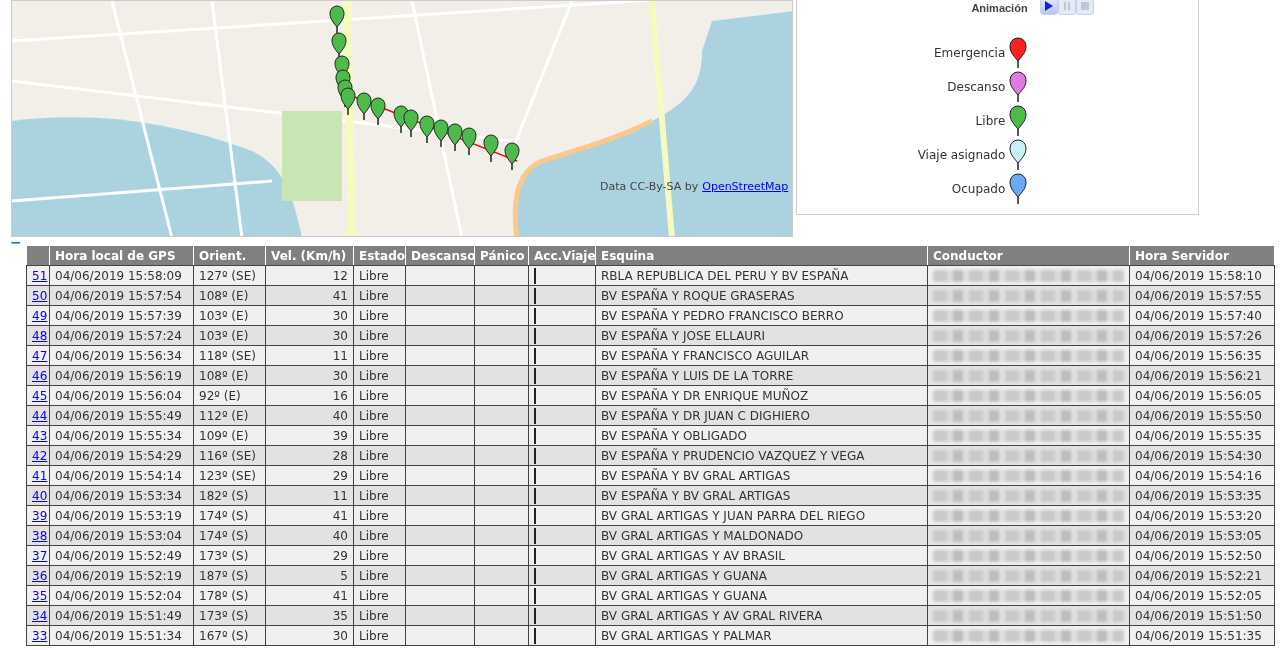 The height and width of the screenshot is (650, 1288). What do you see at coordinates (1202, 475) in the screenshot?
I see `table-cell: 04/06/2019 15:54:16` at bounding box center [1202, 475].